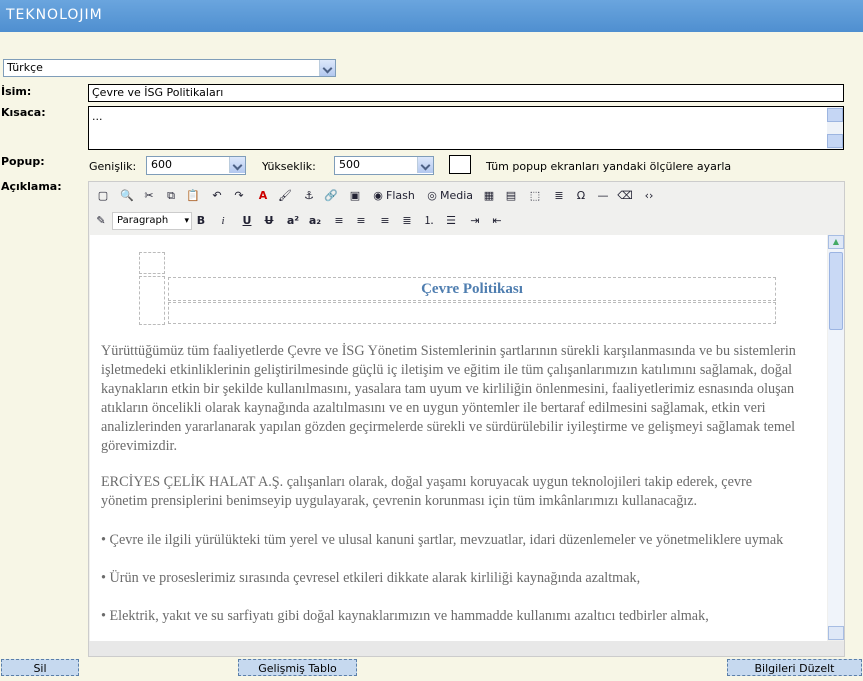  I want to click on description-label: Açıklama:, so click(31, 186).